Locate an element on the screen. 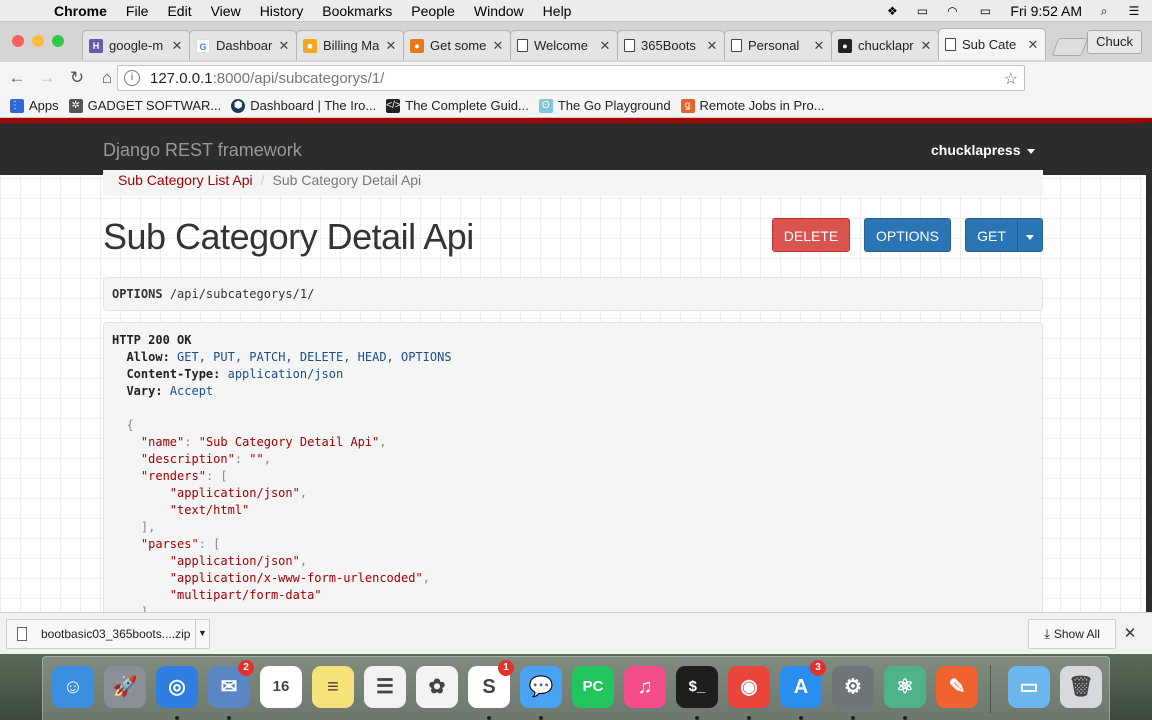  browser-tab: Sub Cate ✕ is located at coordinates (992, 44).